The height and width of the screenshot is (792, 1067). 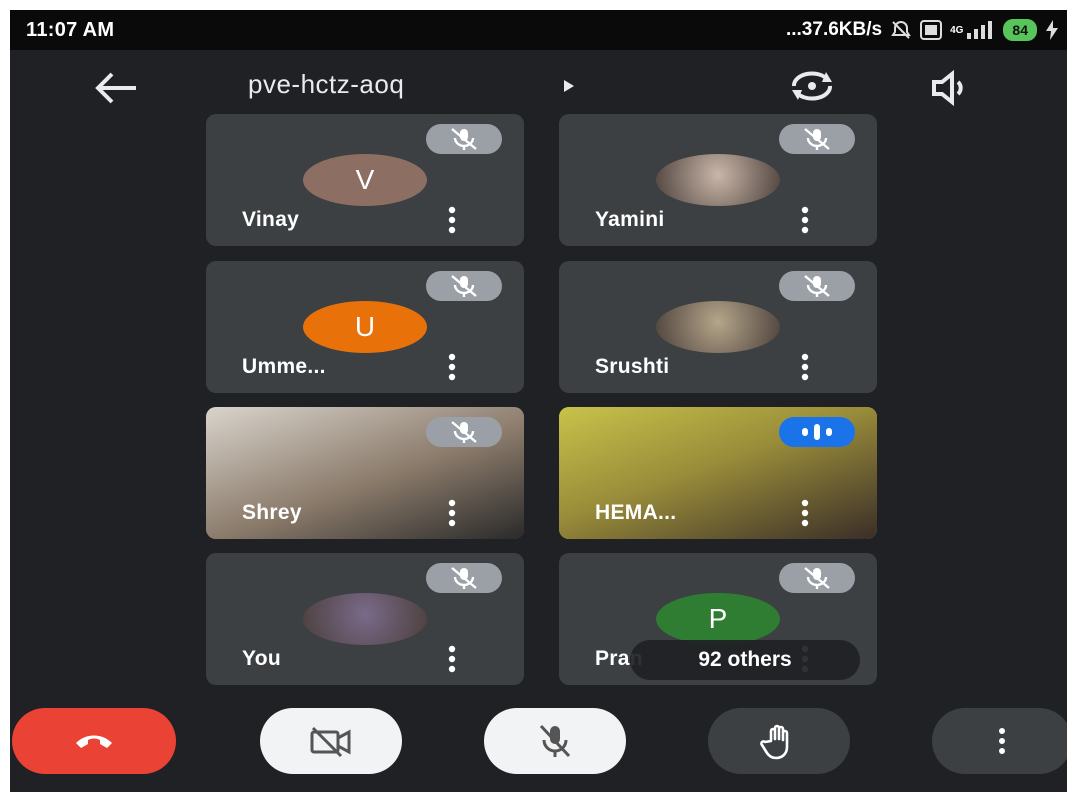 I want to click on camera-toggle-button, so click(x=331, y=741).